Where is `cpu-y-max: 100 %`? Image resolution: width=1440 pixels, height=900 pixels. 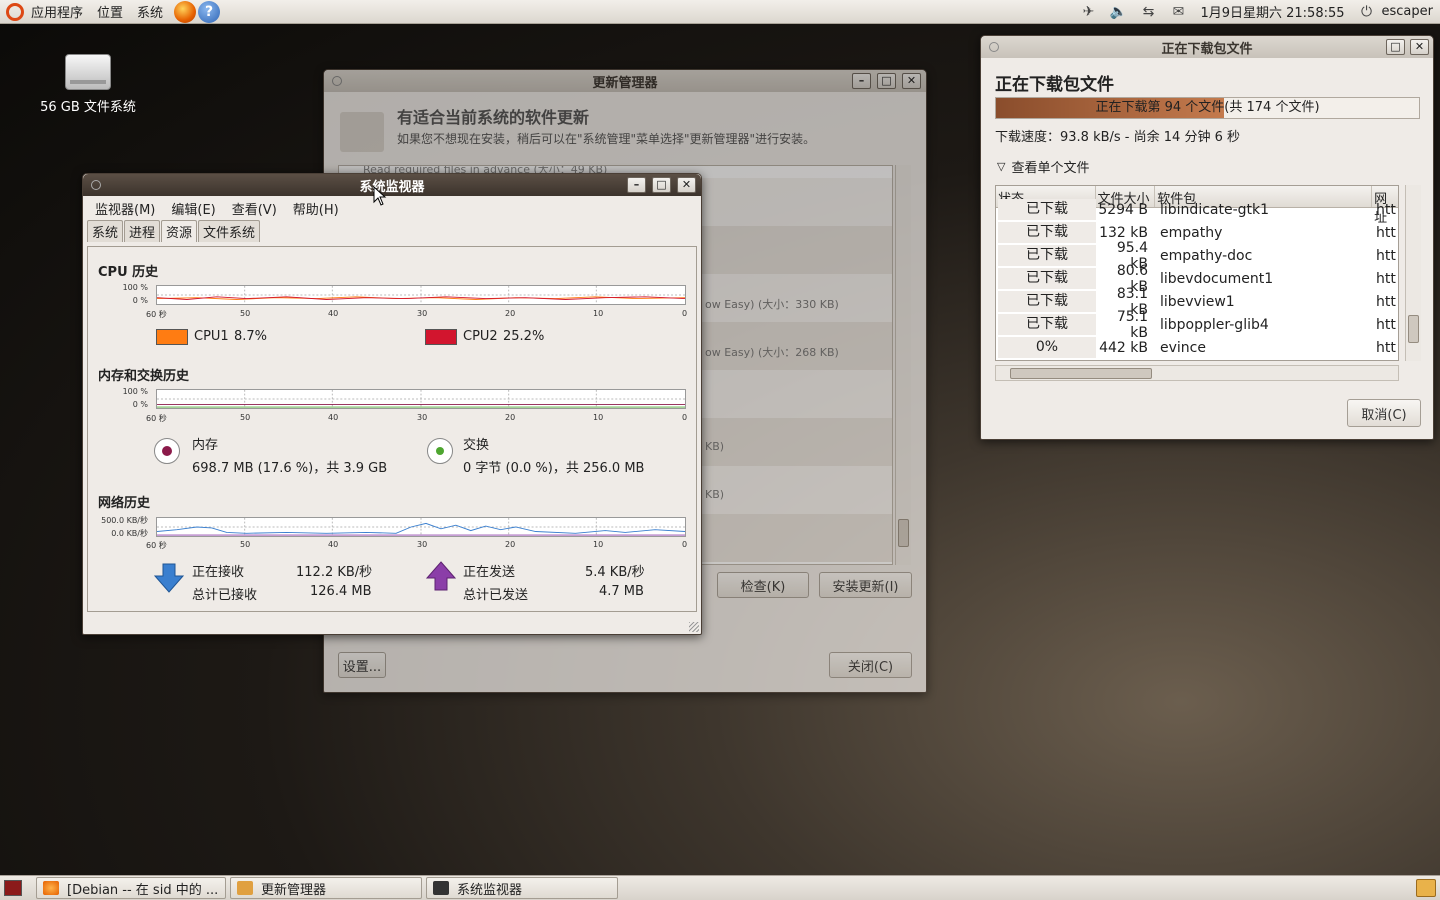
cpu-y-max: 100 % is located at coordinates (135, 287).